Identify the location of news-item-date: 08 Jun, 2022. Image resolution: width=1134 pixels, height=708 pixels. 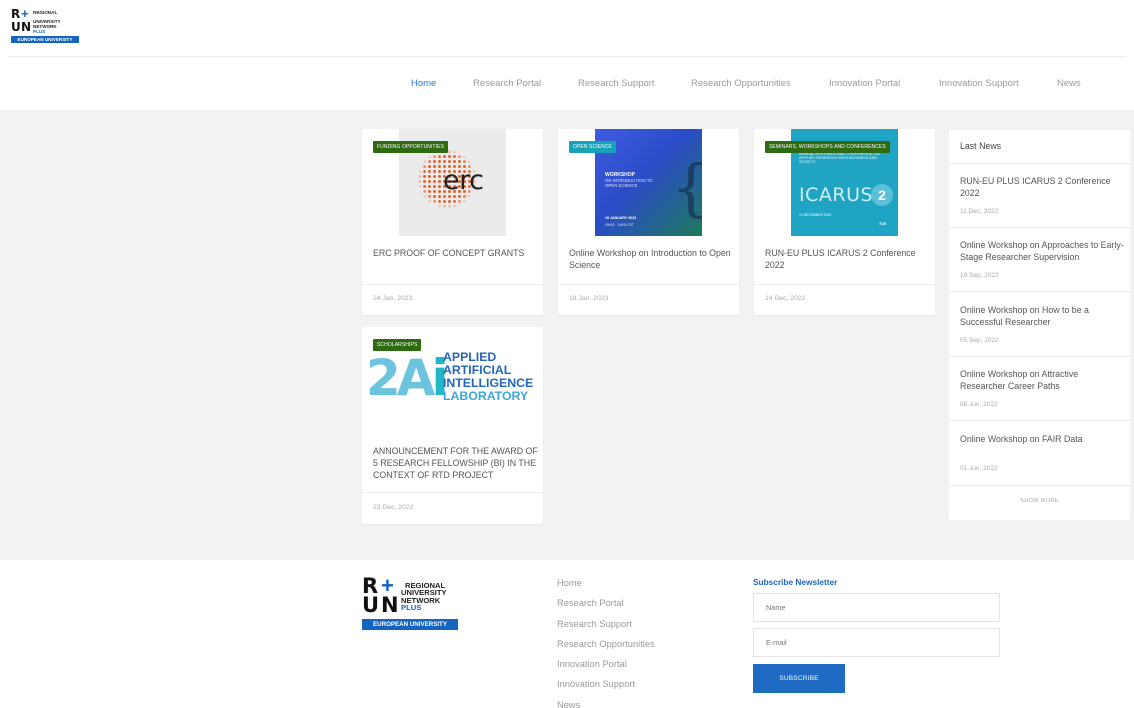
(979, 404).